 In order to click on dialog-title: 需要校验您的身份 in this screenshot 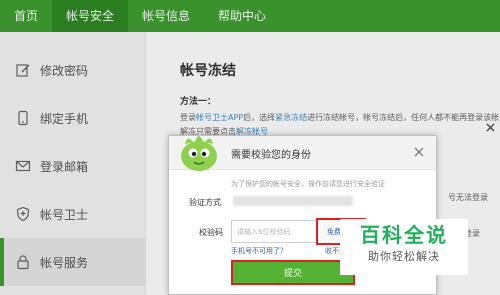, I will do `click(271, 155)`.